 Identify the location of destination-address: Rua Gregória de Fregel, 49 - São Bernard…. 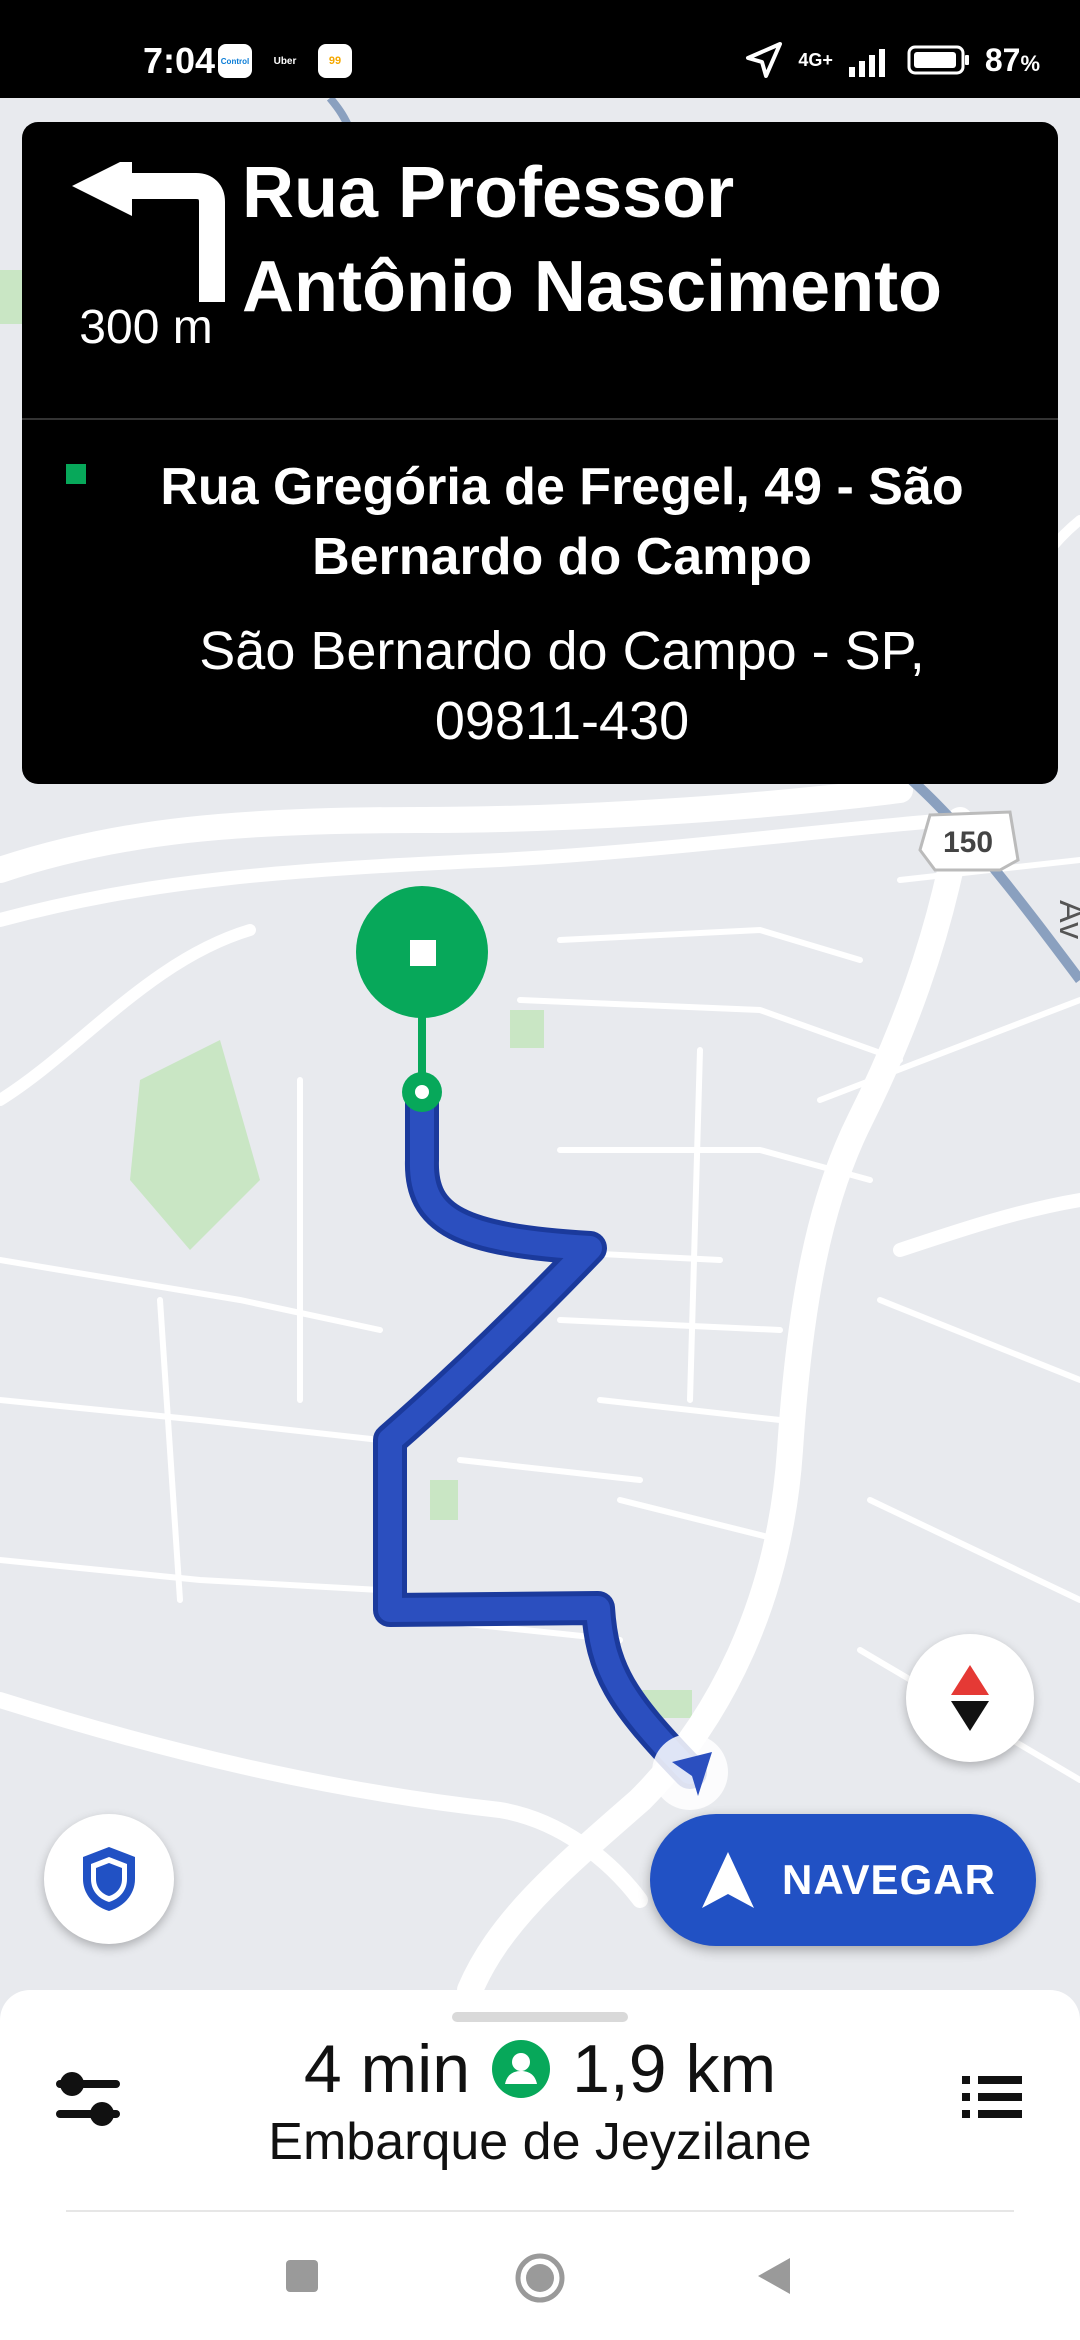
(562, 522).